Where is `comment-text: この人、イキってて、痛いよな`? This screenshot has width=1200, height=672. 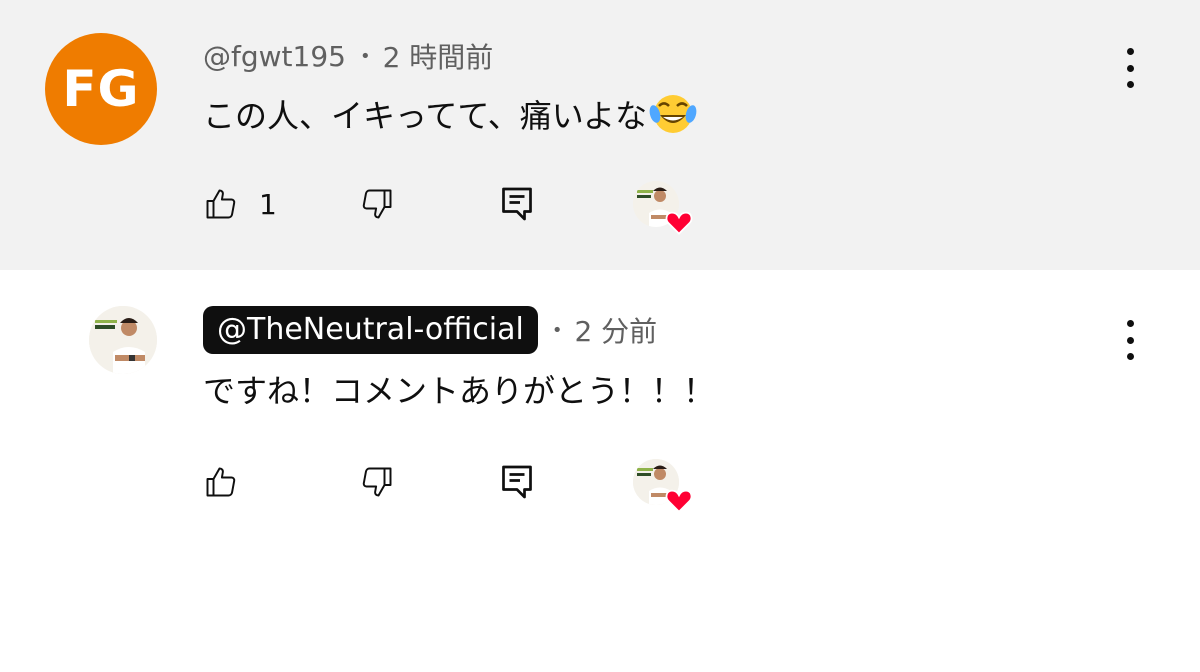
comment-text: この人、イキってて、痛いよな is located at coordinates (450, 114).